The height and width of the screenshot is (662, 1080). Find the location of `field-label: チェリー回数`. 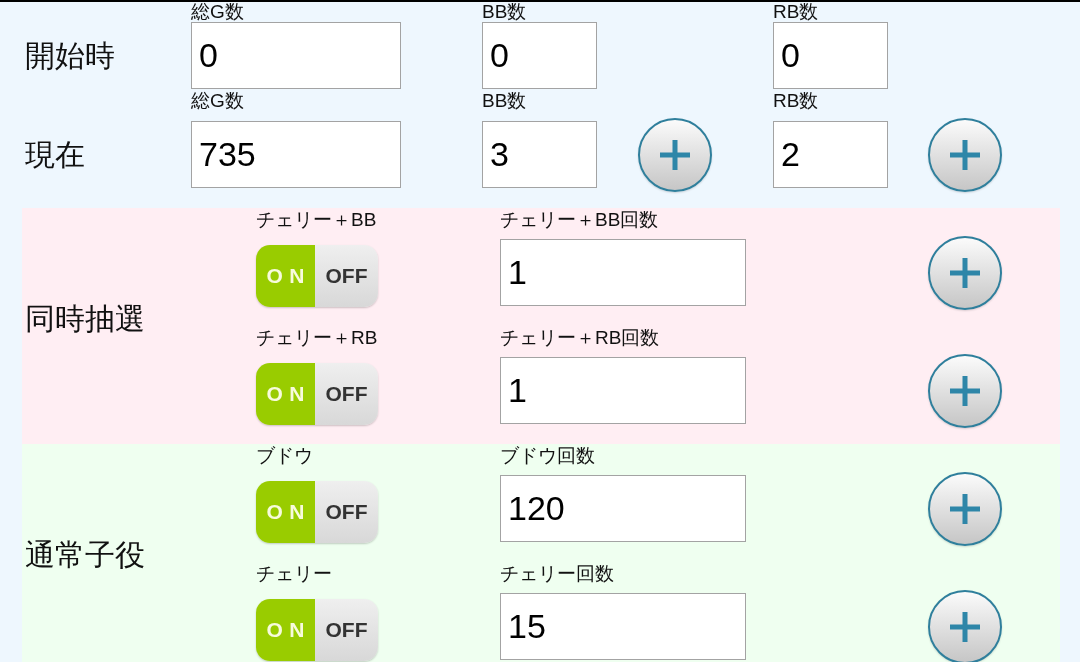

field-label: チェリー回数 is located at coordinates (557, 574).